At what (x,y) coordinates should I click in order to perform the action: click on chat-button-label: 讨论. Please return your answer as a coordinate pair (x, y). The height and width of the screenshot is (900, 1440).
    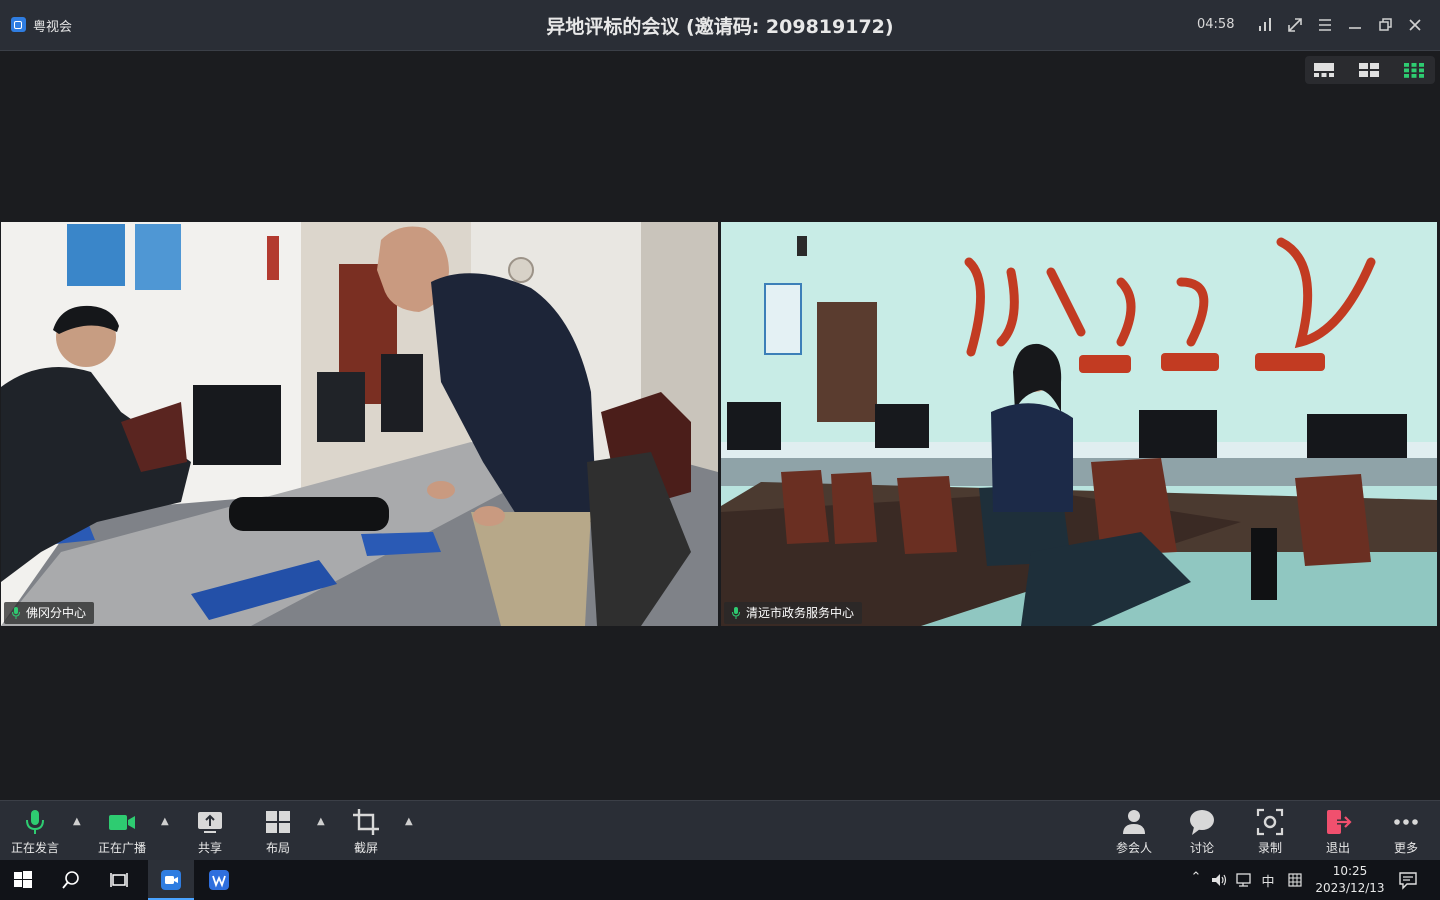
    Looking at the image, I should click on (1201, 848).